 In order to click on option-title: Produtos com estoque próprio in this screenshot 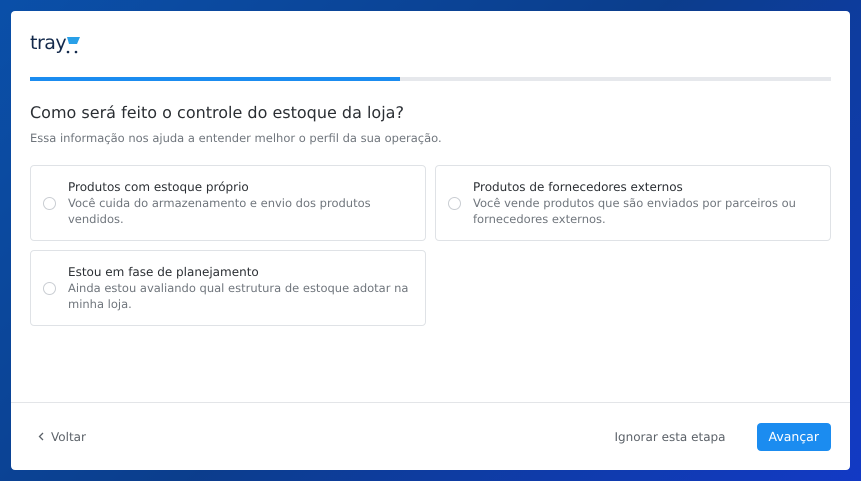, I will do `click(159, 187)`.